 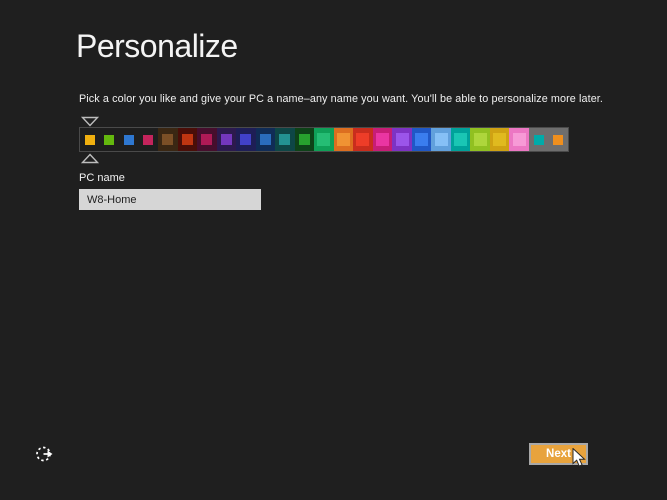 What do you see at coordinates (90, 121) in the screenshot?
I see `slider-marker-down-icon` at bounding box center [90, 121].